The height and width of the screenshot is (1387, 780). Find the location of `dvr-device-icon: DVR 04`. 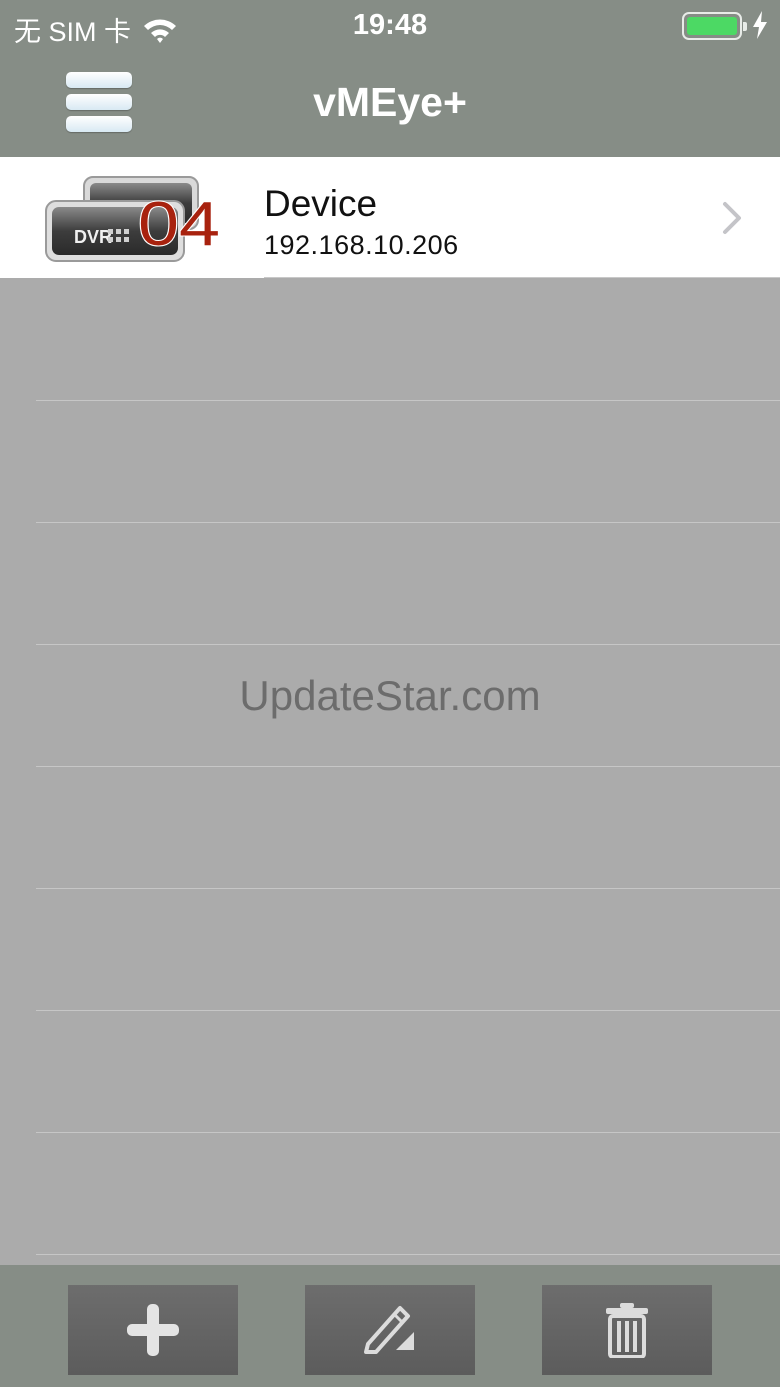

dvr-device-icon: DVR 04 is located at coordinates (133, 219).